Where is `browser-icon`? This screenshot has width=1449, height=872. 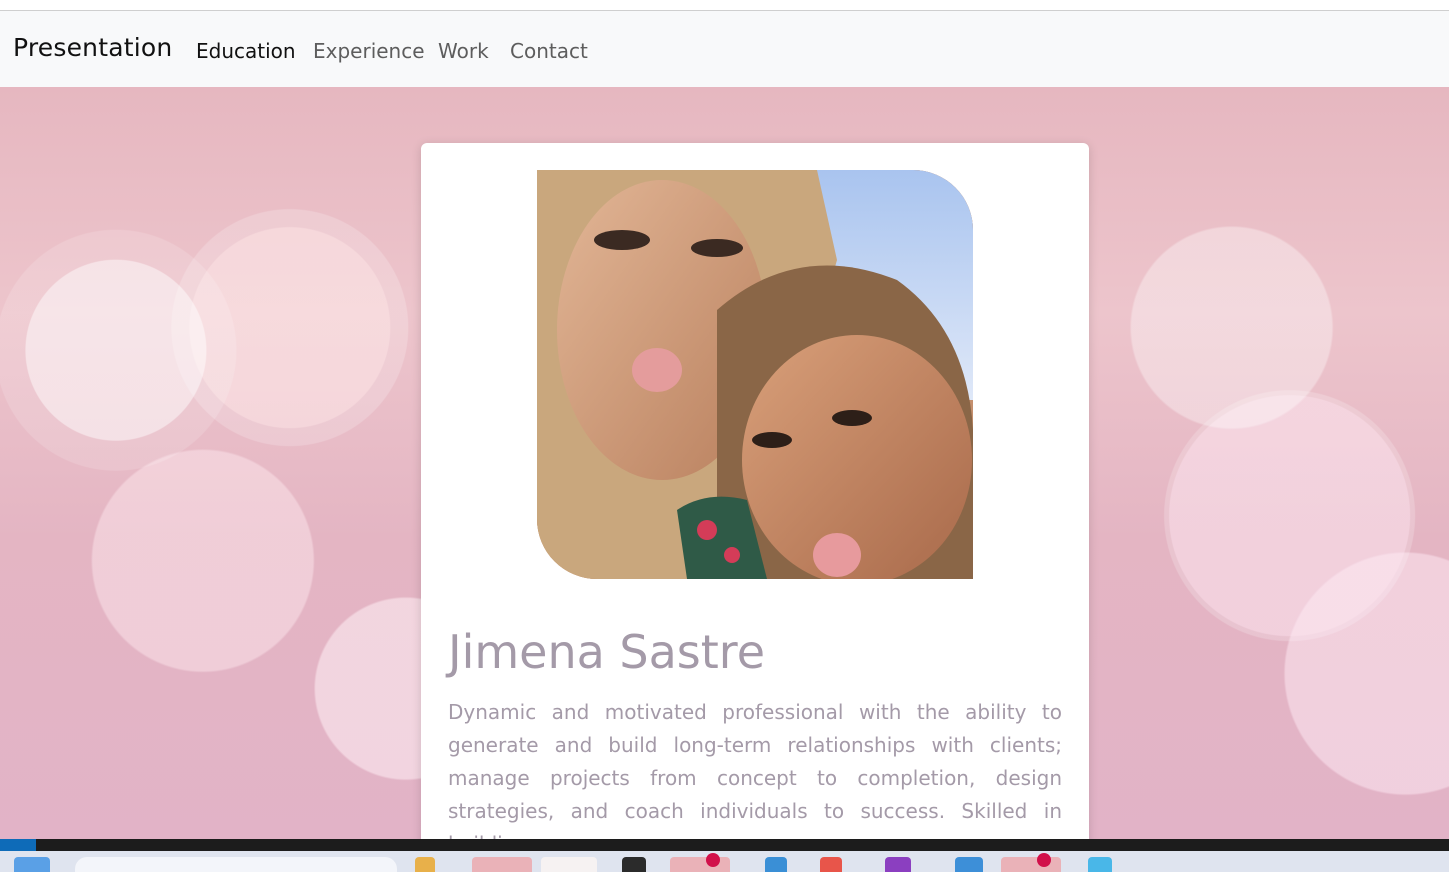
browser-icon is located at coordinates (776, 864).